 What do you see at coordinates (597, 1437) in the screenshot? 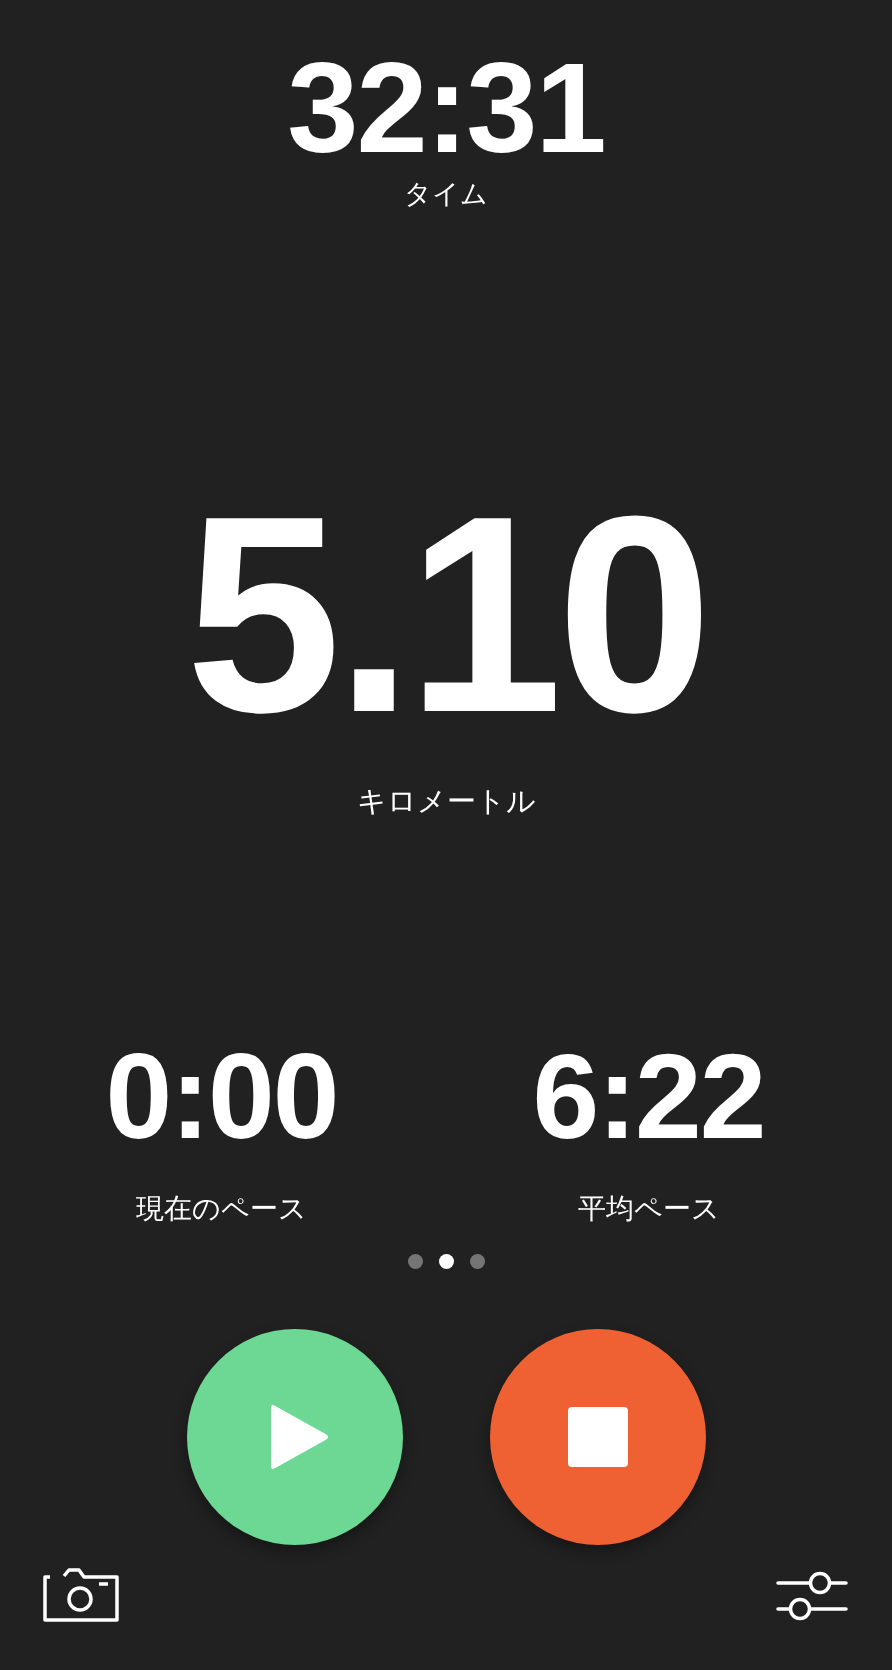
I see `stop-icon` at bounding box center [597, 1437].